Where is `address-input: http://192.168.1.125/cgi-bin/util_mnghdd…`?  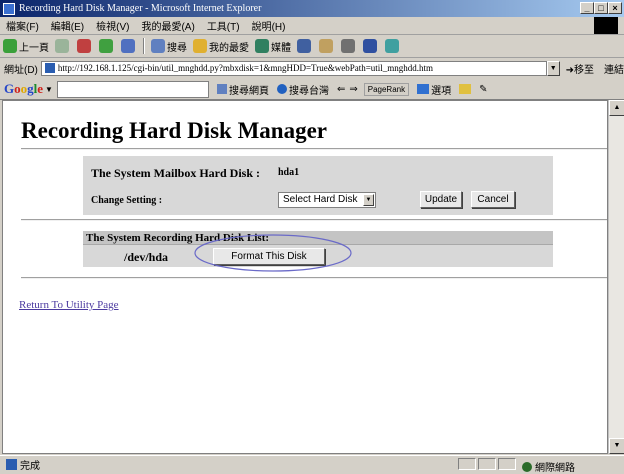
address-input: http://192.168.1.125/cgi-bin/util_mnghdd… is located at coordinates (293, 68).